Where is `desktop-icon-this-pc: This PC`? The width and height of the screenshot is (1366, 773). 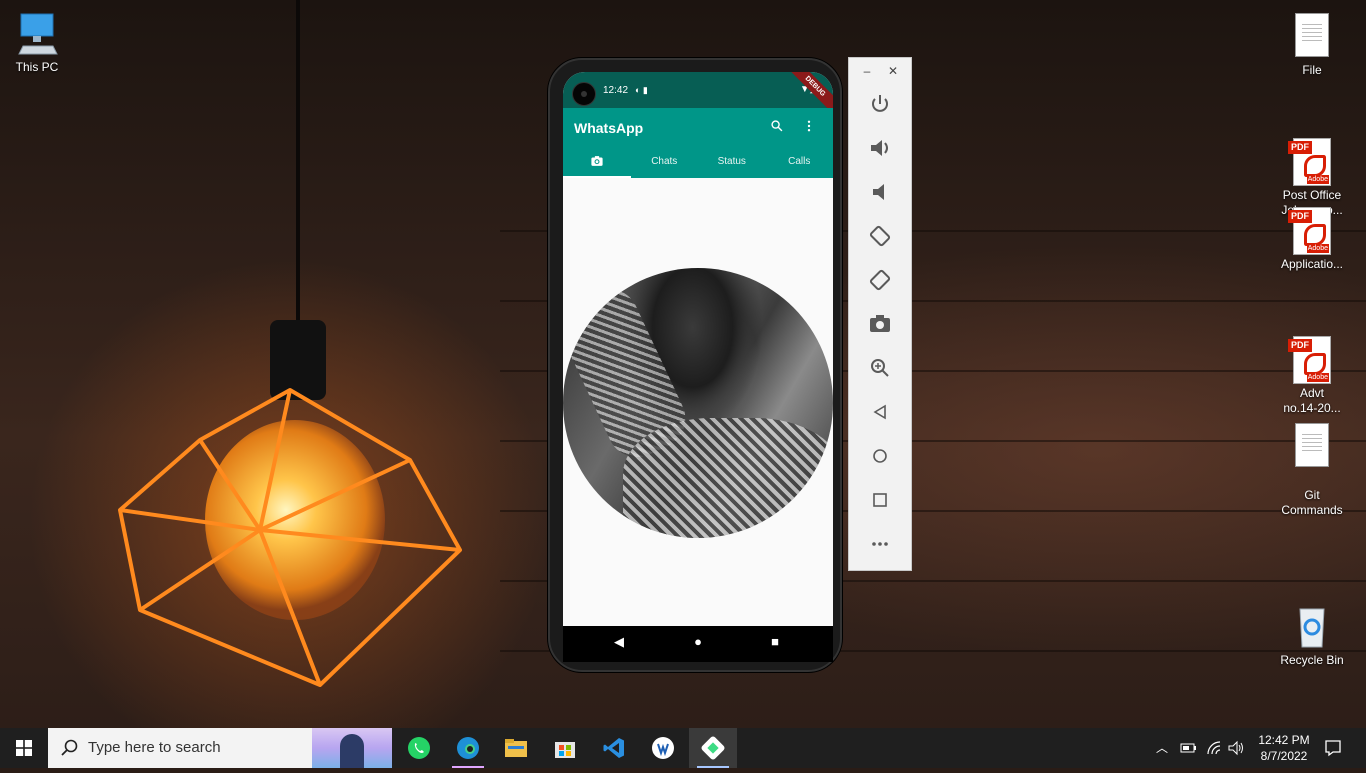 desktop-icon-this-pc: This PC is located at coordinates (38, 42).